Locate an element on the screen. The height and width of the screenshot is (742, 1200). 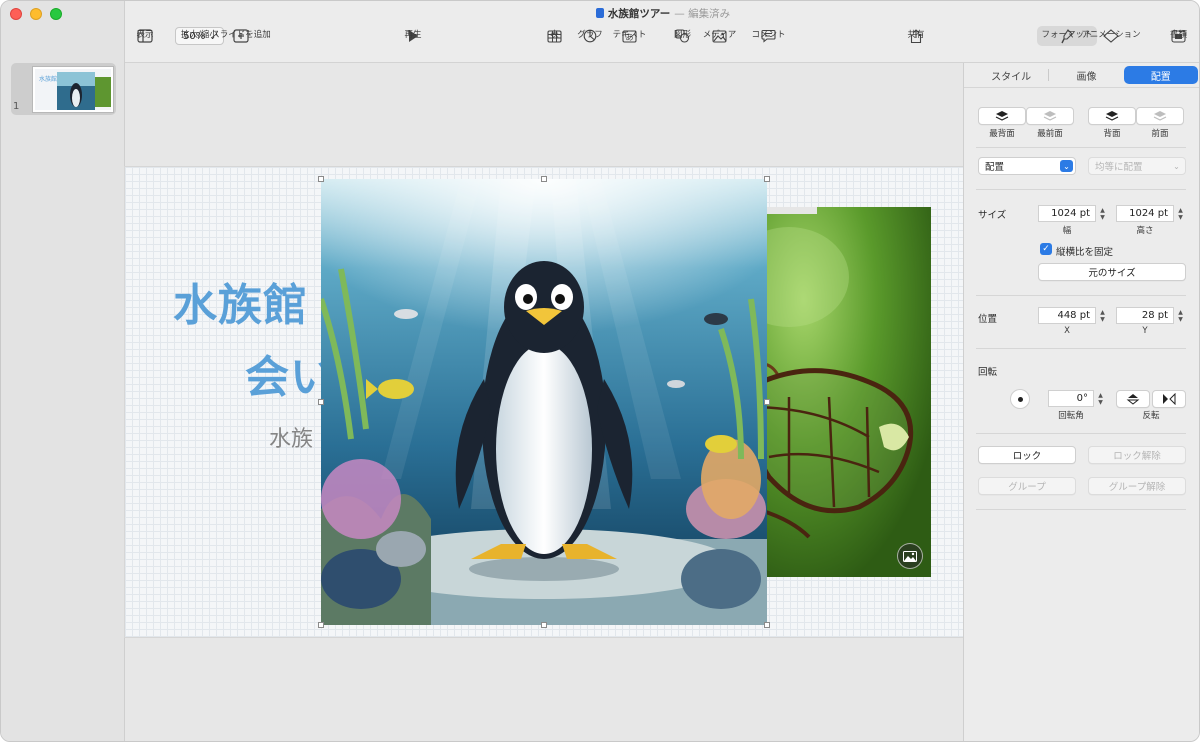
chart-button: グラフ is located at coordinates (590, 36).